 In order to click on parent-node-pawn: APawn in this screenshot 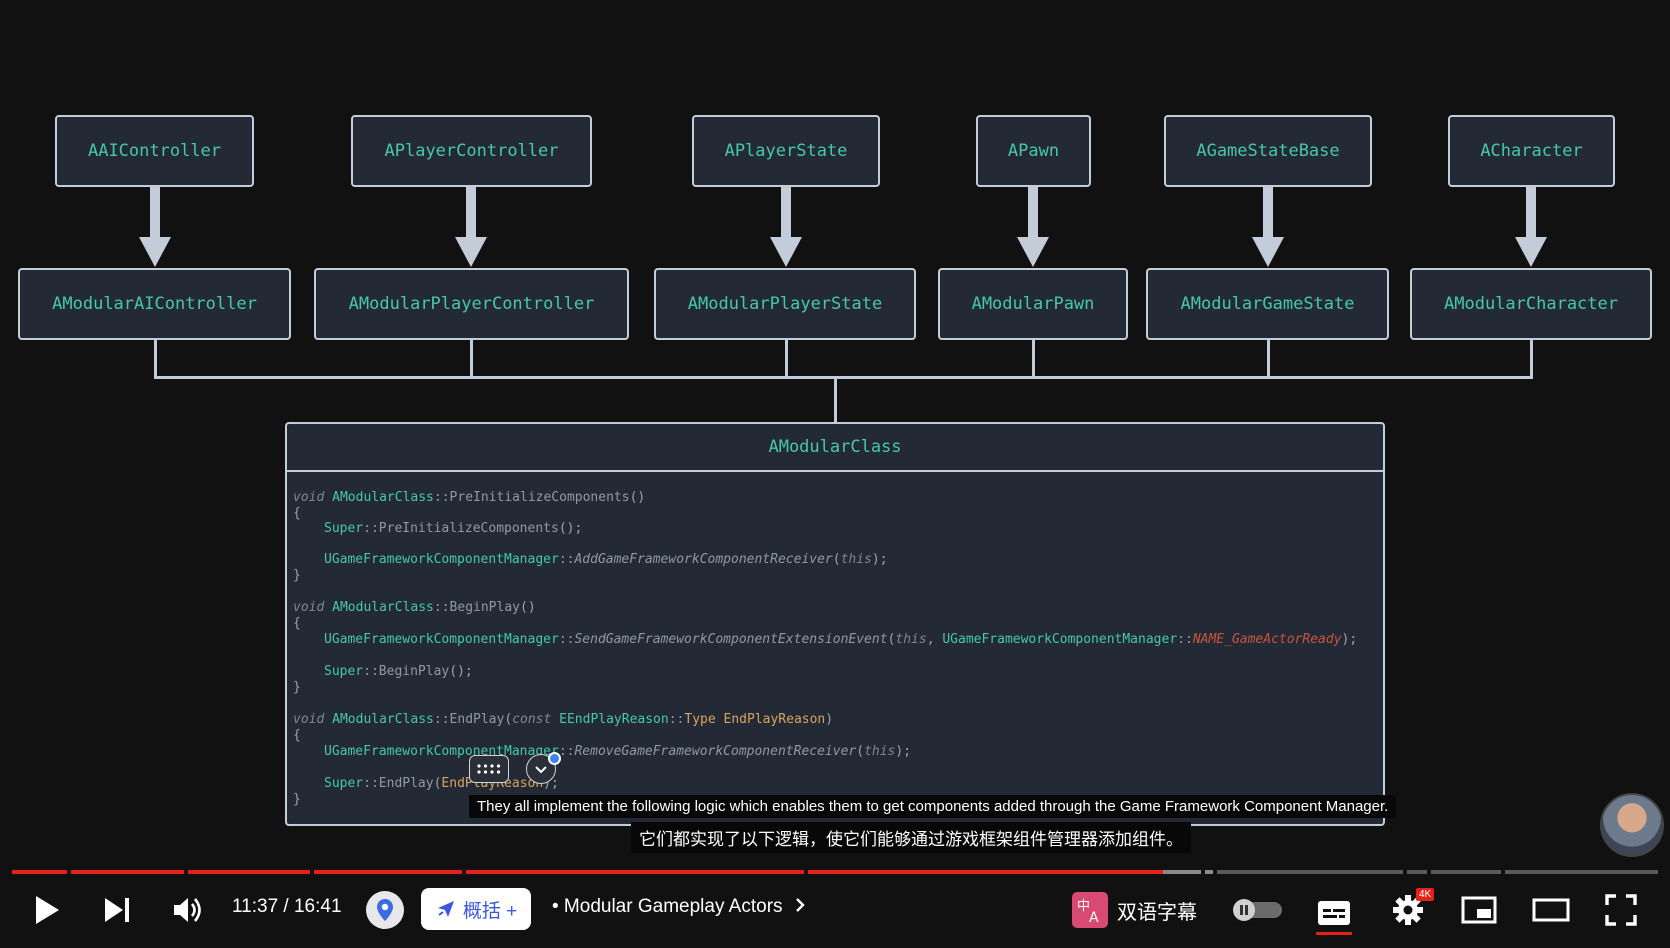, I will do `click(1033, 151)`.